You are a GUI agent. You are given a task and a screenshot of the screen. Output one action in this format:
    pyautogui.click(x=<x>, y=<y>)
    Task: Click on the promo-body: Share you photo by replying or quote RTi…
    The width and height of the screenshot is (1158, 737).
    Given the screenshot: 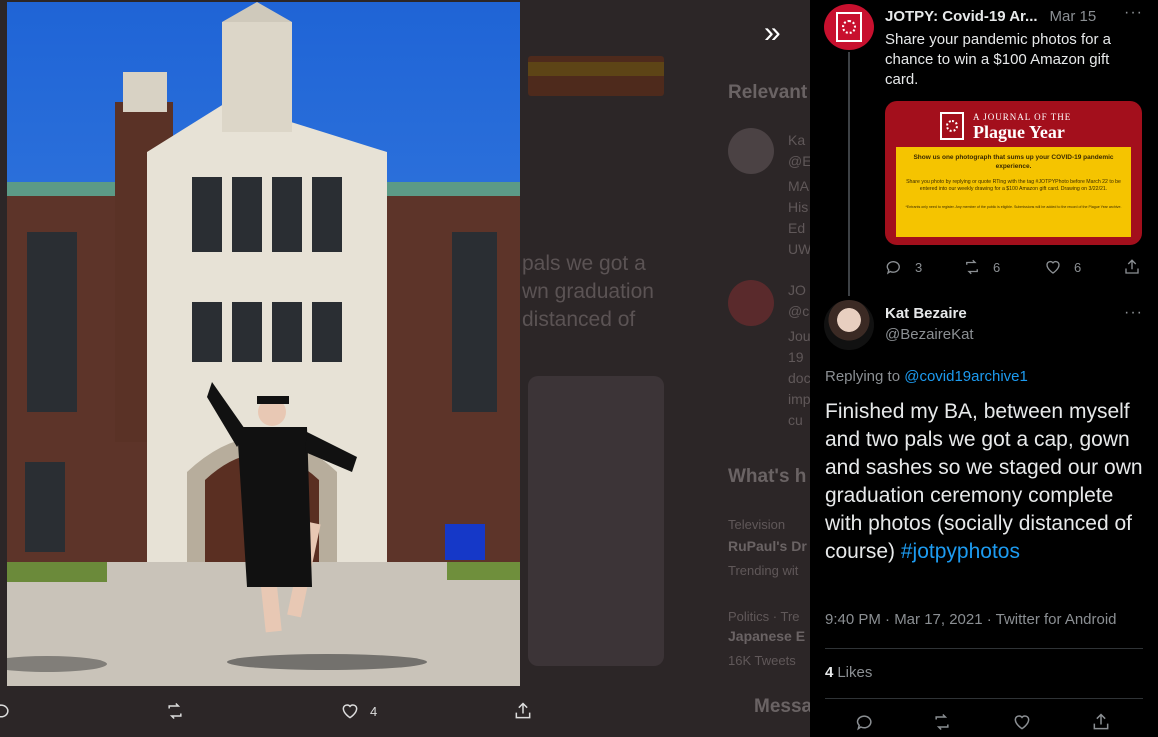 What is the action you would take?
    pyautogui.click(x=1013, y=185)
    